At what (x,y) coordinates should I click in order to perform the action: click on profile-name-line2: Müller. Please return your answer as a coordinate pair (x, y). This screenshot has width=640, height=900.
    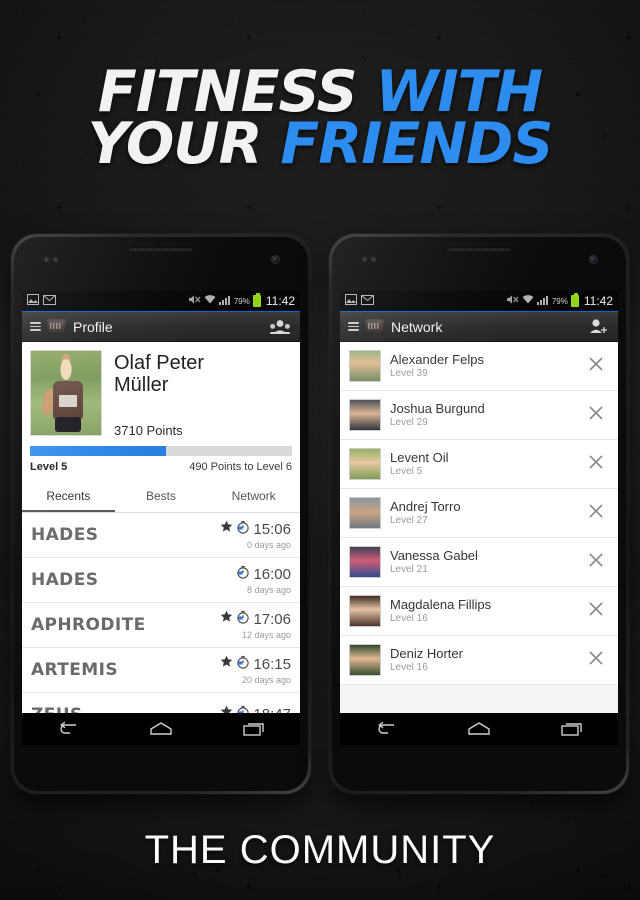
    Looking at the image, I should click on (141, 385).